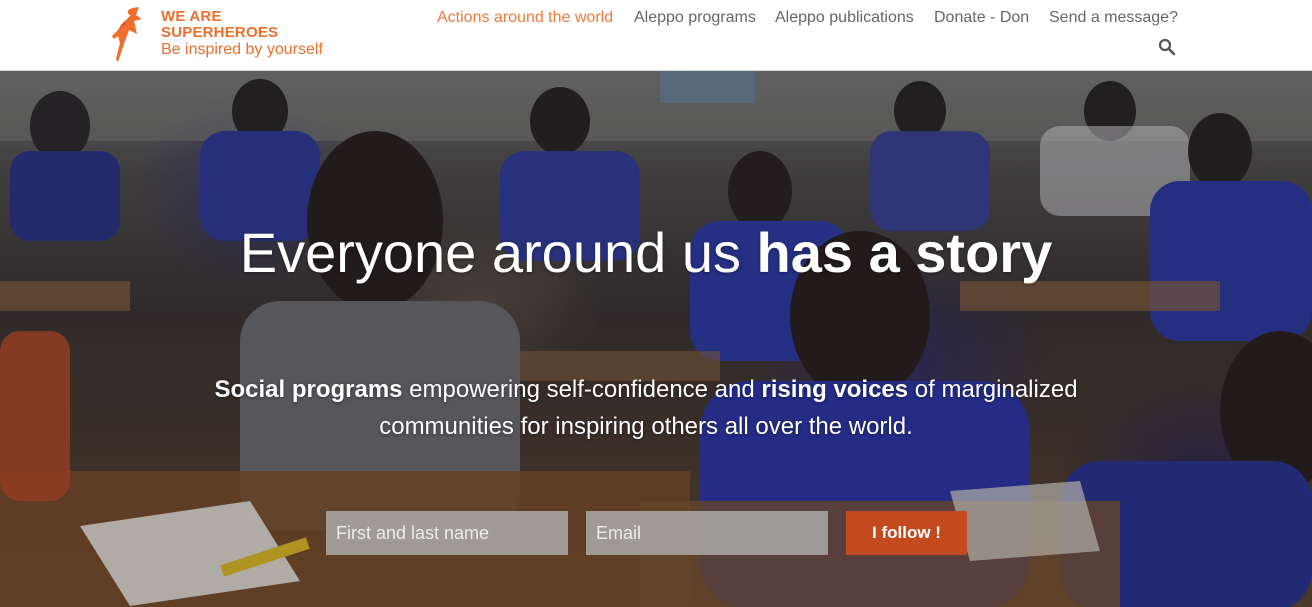  What do you see at coordinates (308, 389) in the screenshot?
I see `hero-subtitle-bold-1: Social programs` at bounding box center [308, 389].